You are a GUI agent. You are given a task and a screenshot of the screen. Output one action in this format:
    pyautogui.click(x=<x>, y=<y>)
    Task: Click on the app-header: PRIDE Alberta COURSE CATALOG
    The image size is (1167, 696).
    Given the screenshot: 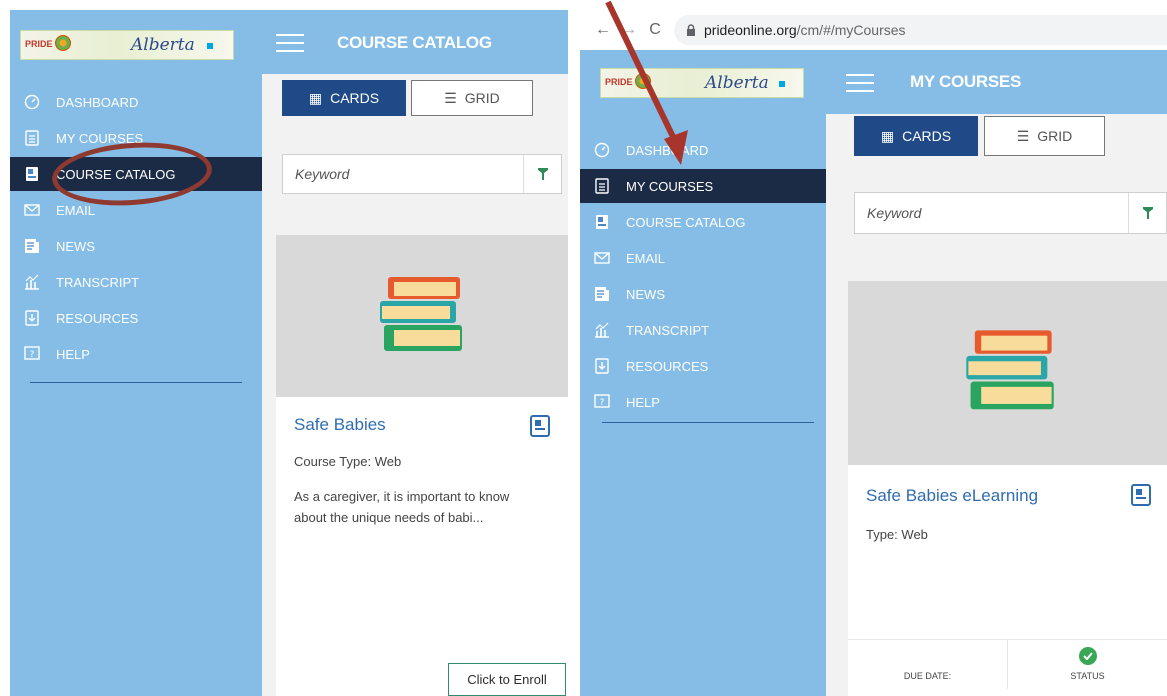 What is the action you would take?
    pyautogui.click(x=289, y=42)
    